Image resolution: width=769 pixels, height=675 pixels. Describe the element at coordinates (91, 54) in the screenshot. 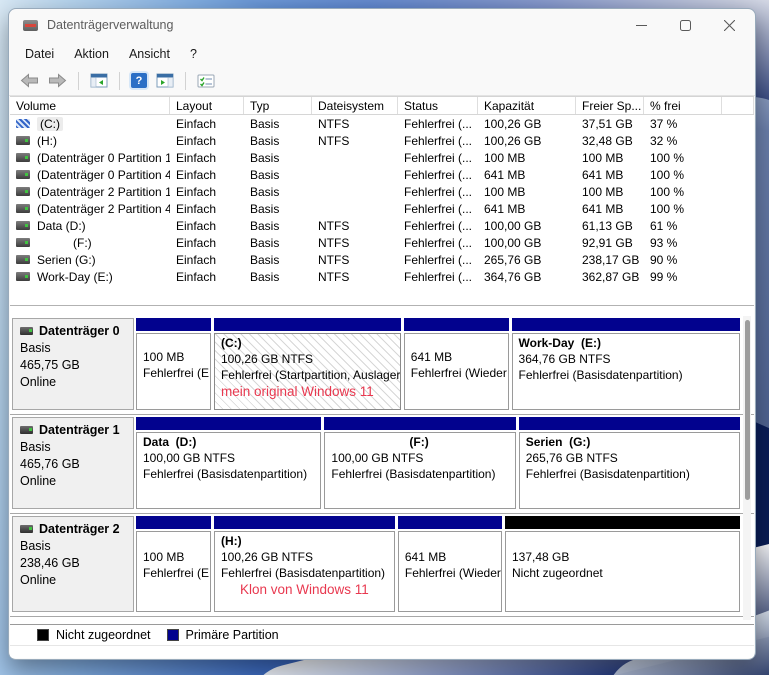

I see `menu-aktion: Aktion` at that location.